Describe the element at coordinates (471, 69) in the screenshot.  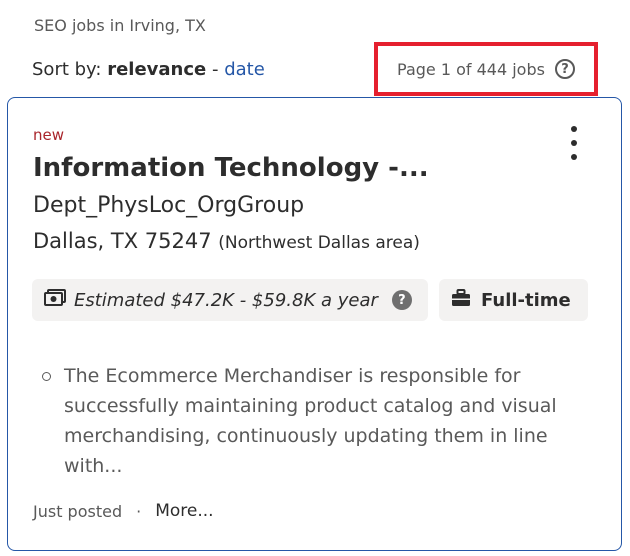
I see `page-count-text: Page 1 of 444 jobs` at that location.